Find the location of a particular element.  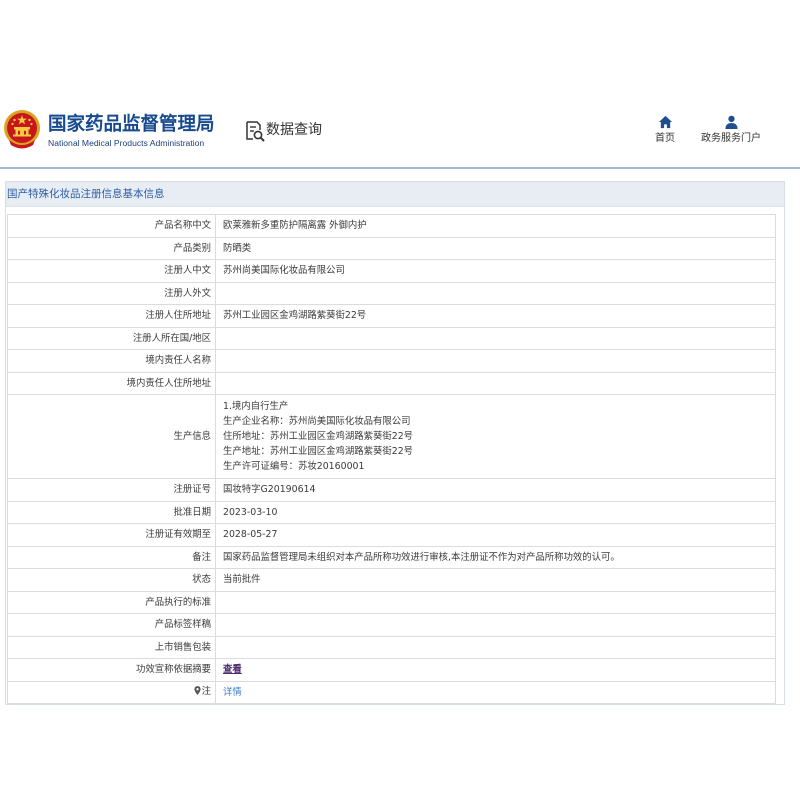

national-emblem-icon is located at coordinates (22, 129).